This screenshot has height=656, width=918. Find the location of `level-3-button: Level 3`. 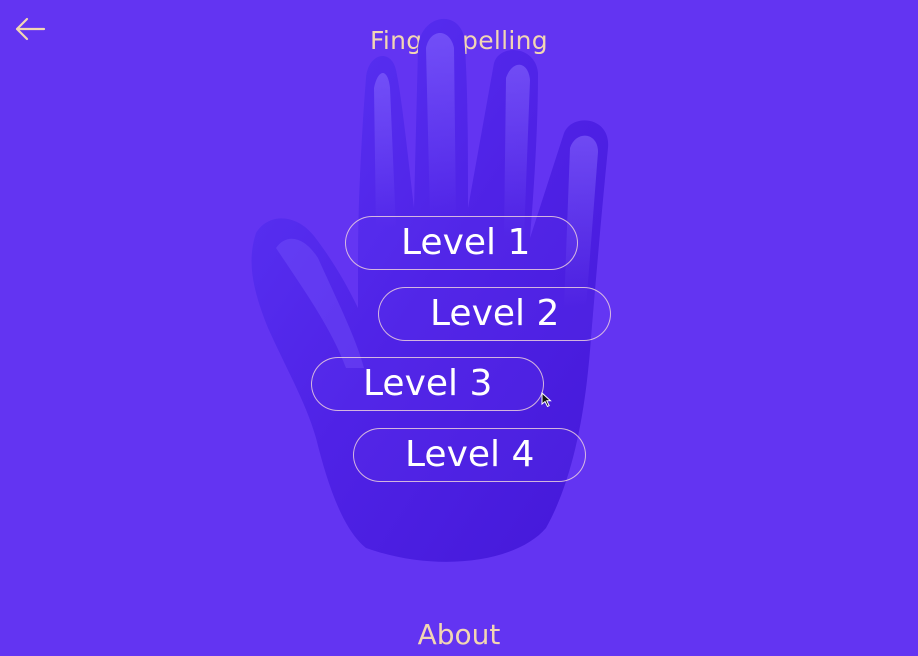

level-3-button: Level 3 is located at coordinates (427, 384).